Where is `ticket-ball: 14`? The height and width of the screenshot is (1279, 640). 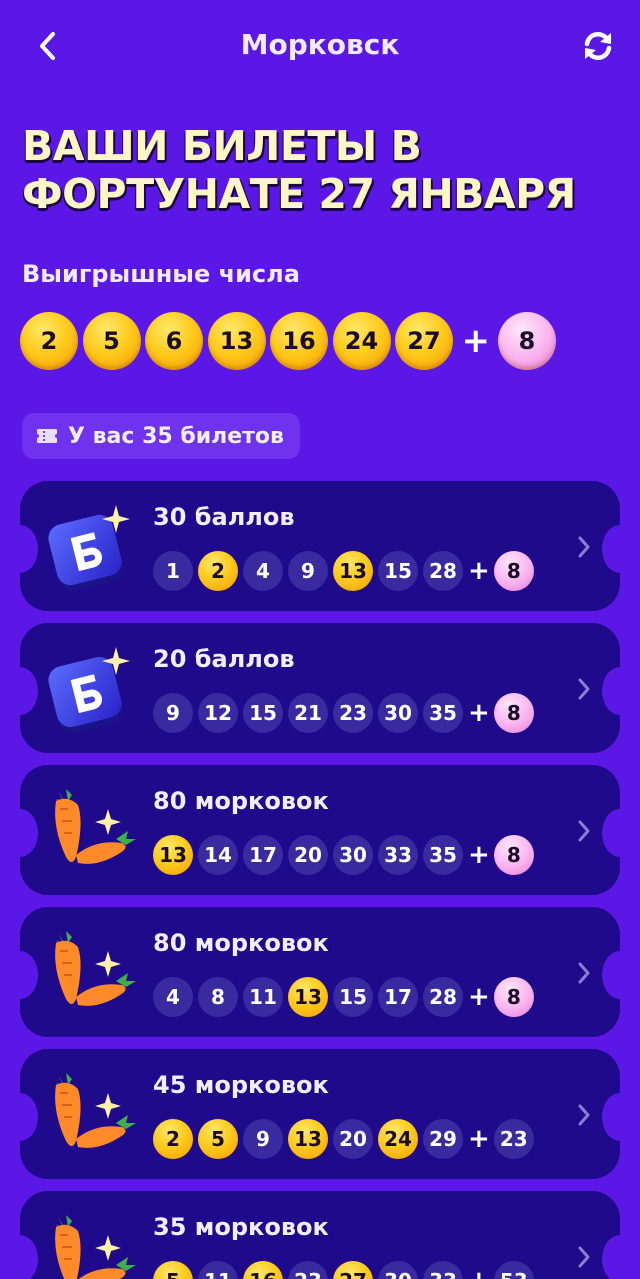
ticket-ball: 14 is located at coordinates (218, 855).